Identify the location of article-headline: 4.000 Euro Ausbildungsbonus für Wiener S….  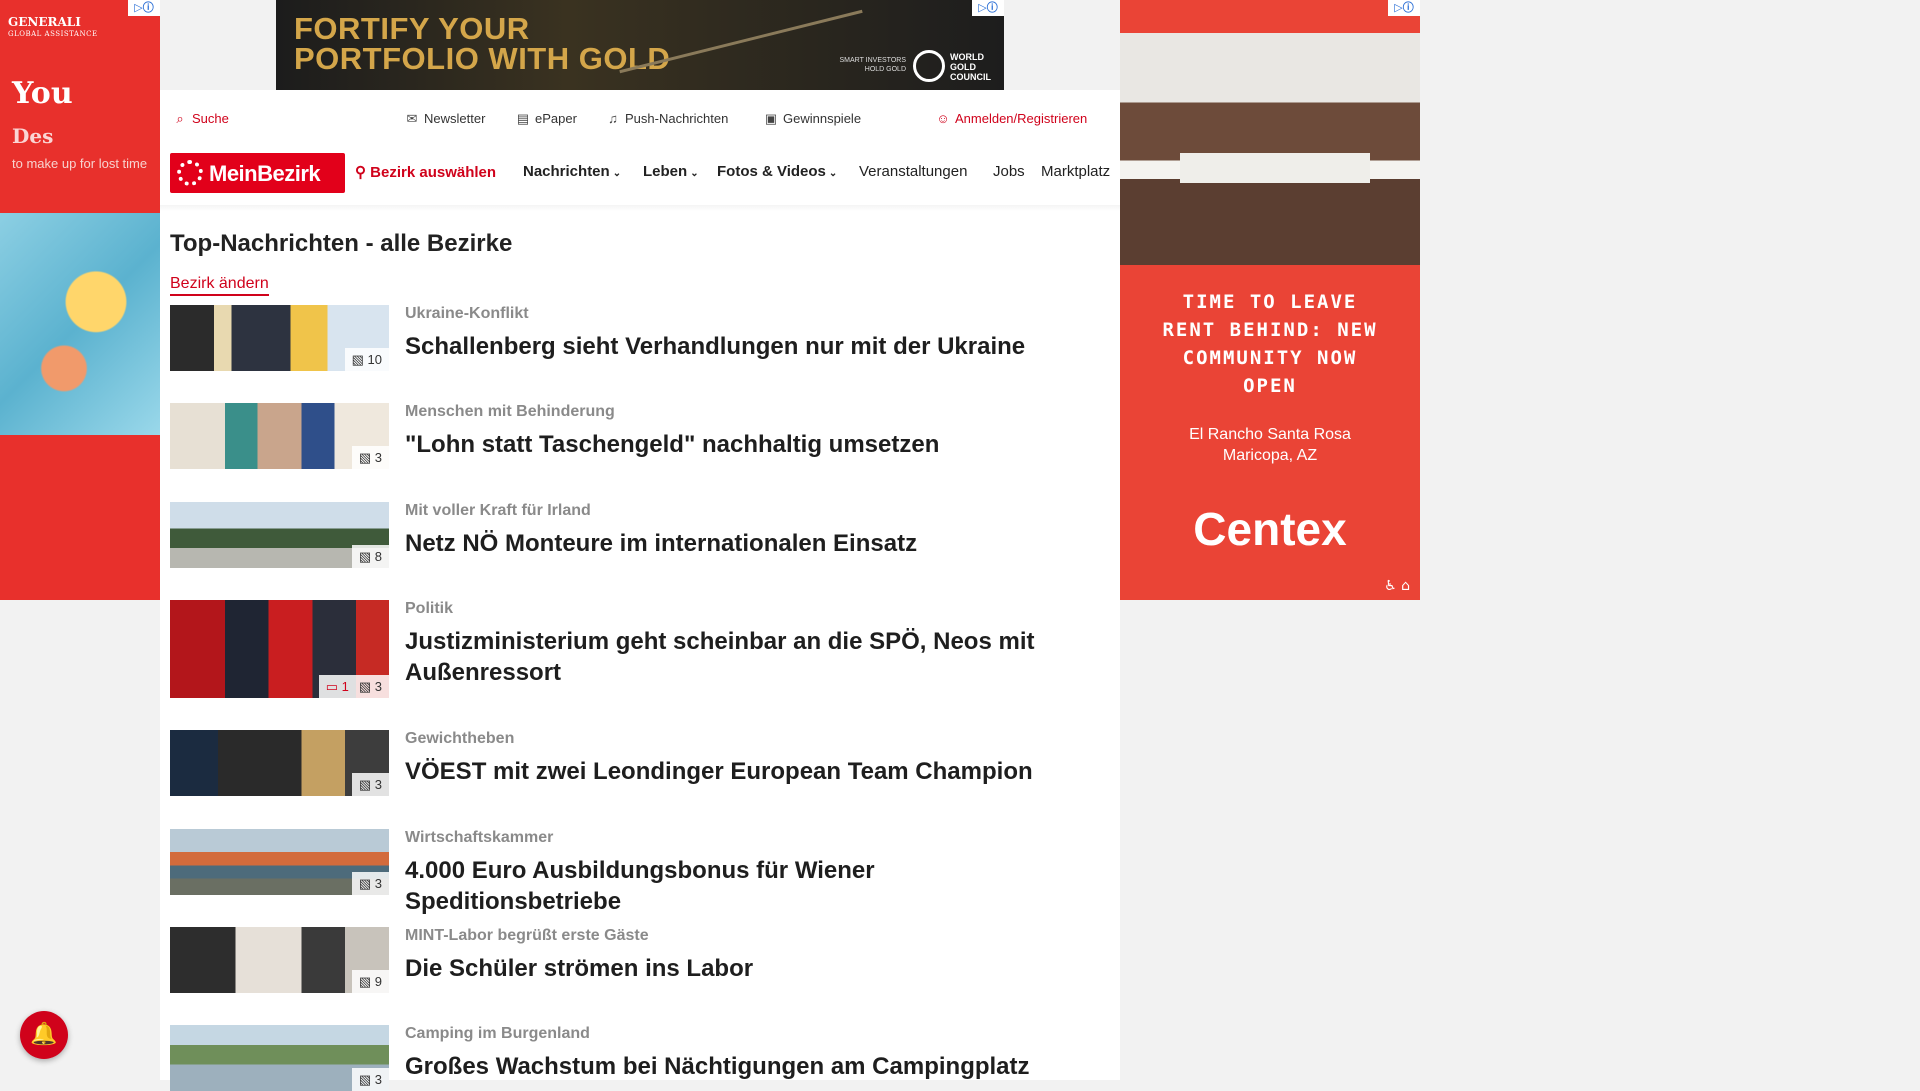
(750, 886).